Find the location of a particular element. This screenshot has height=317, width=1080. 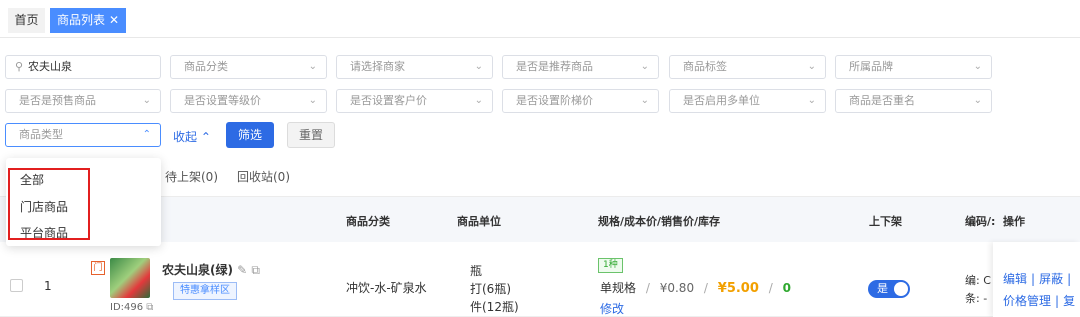

brand-select-label: 所属品牌 is located at coordinates (871, 66).